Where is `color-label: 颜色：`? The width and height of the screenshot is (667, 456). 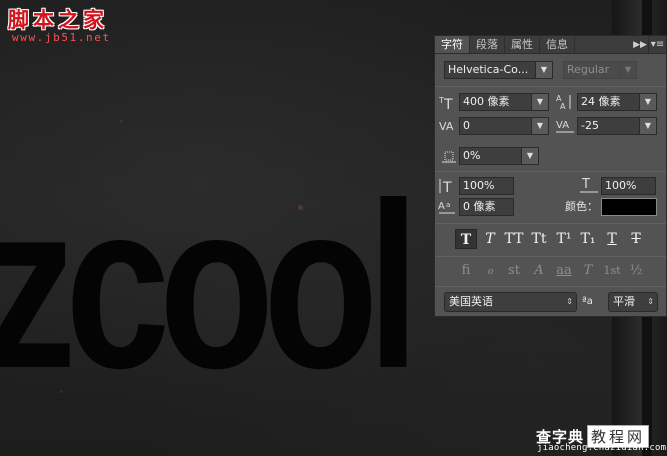 color-label: 颜色： is located at coordinates (581, 206).